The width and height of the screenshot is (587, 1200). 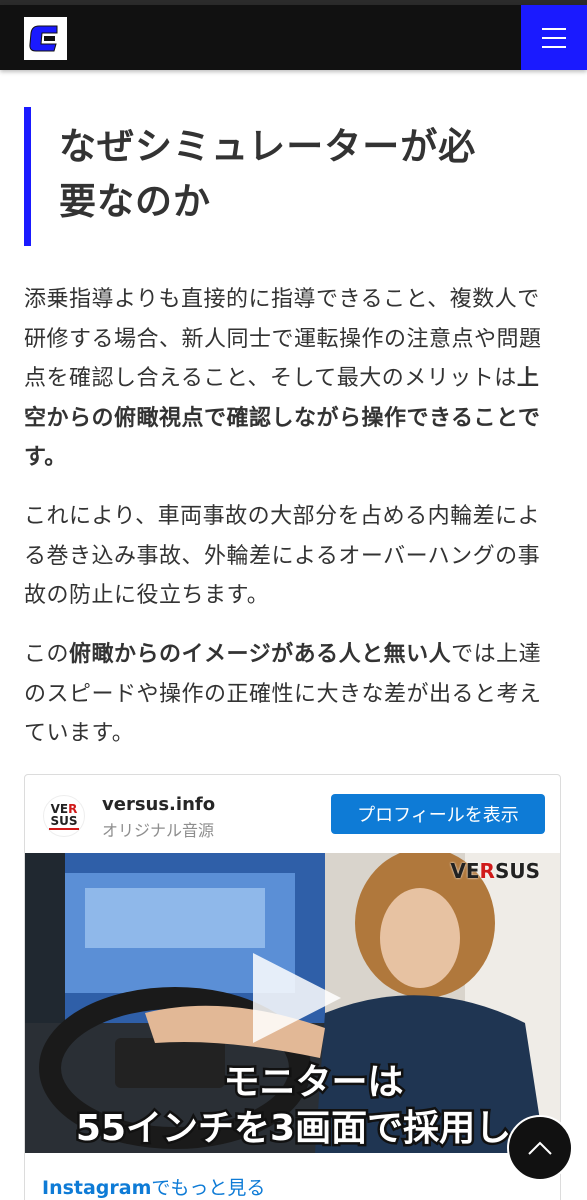 What do you see at coordinates (158, 804) in the screenshot?
I see `account-name: versus.info` at bounding box center [158, 804].